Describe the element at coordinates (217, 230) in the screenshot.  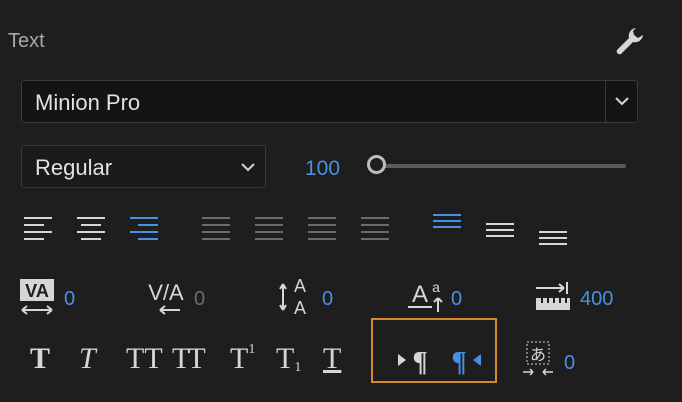
I see `justify-last-left-icon` at that location.